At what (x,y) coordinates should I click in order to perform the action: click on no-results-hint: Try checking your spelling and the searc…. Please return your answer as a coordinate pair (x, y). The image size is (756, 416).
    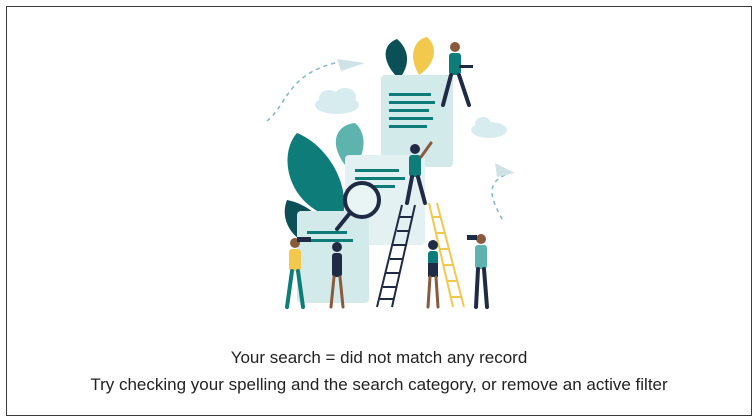
    Looking at the image, I should click on (379, 384).